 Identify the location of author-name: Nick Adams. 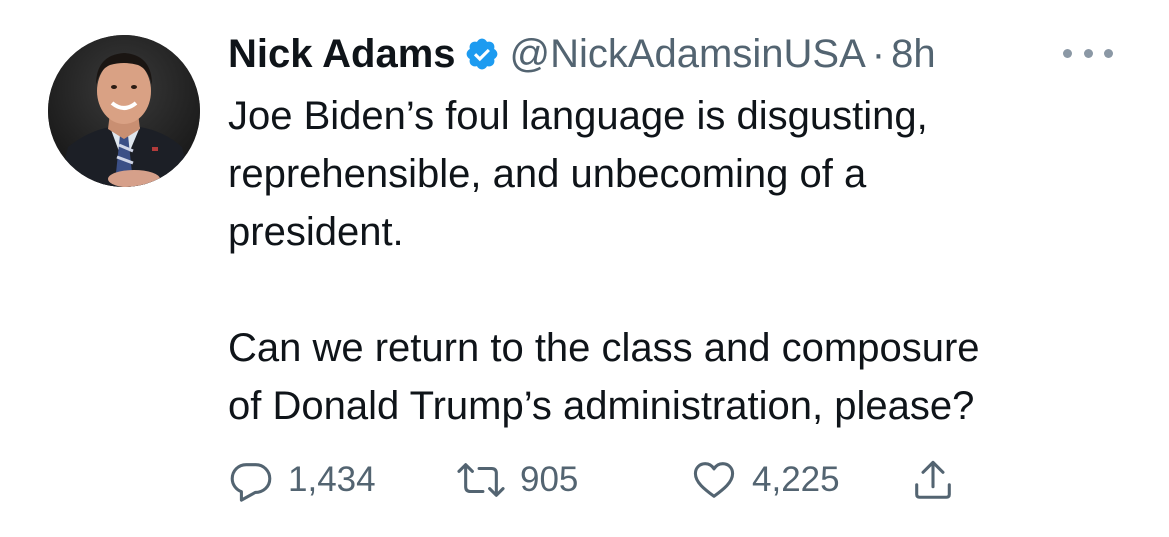
(342, 54).